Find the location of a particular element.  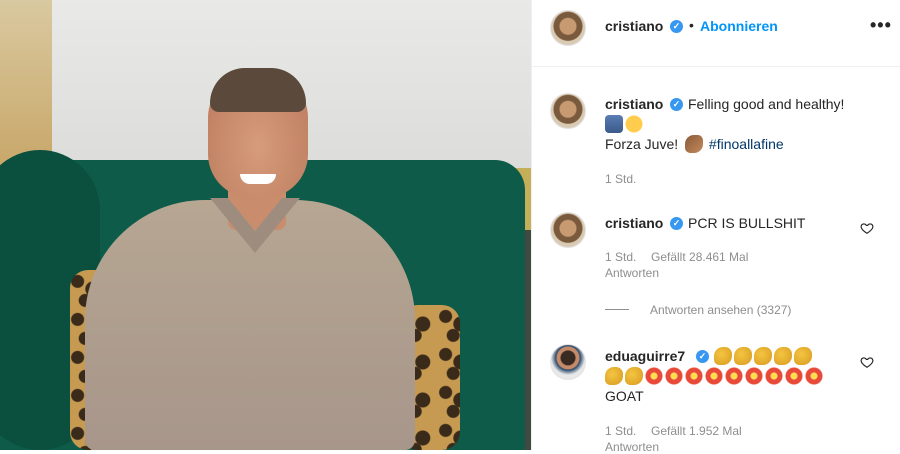

view-replies-button: Antworten ansehen (3327) is located at coordinates (720, 310).